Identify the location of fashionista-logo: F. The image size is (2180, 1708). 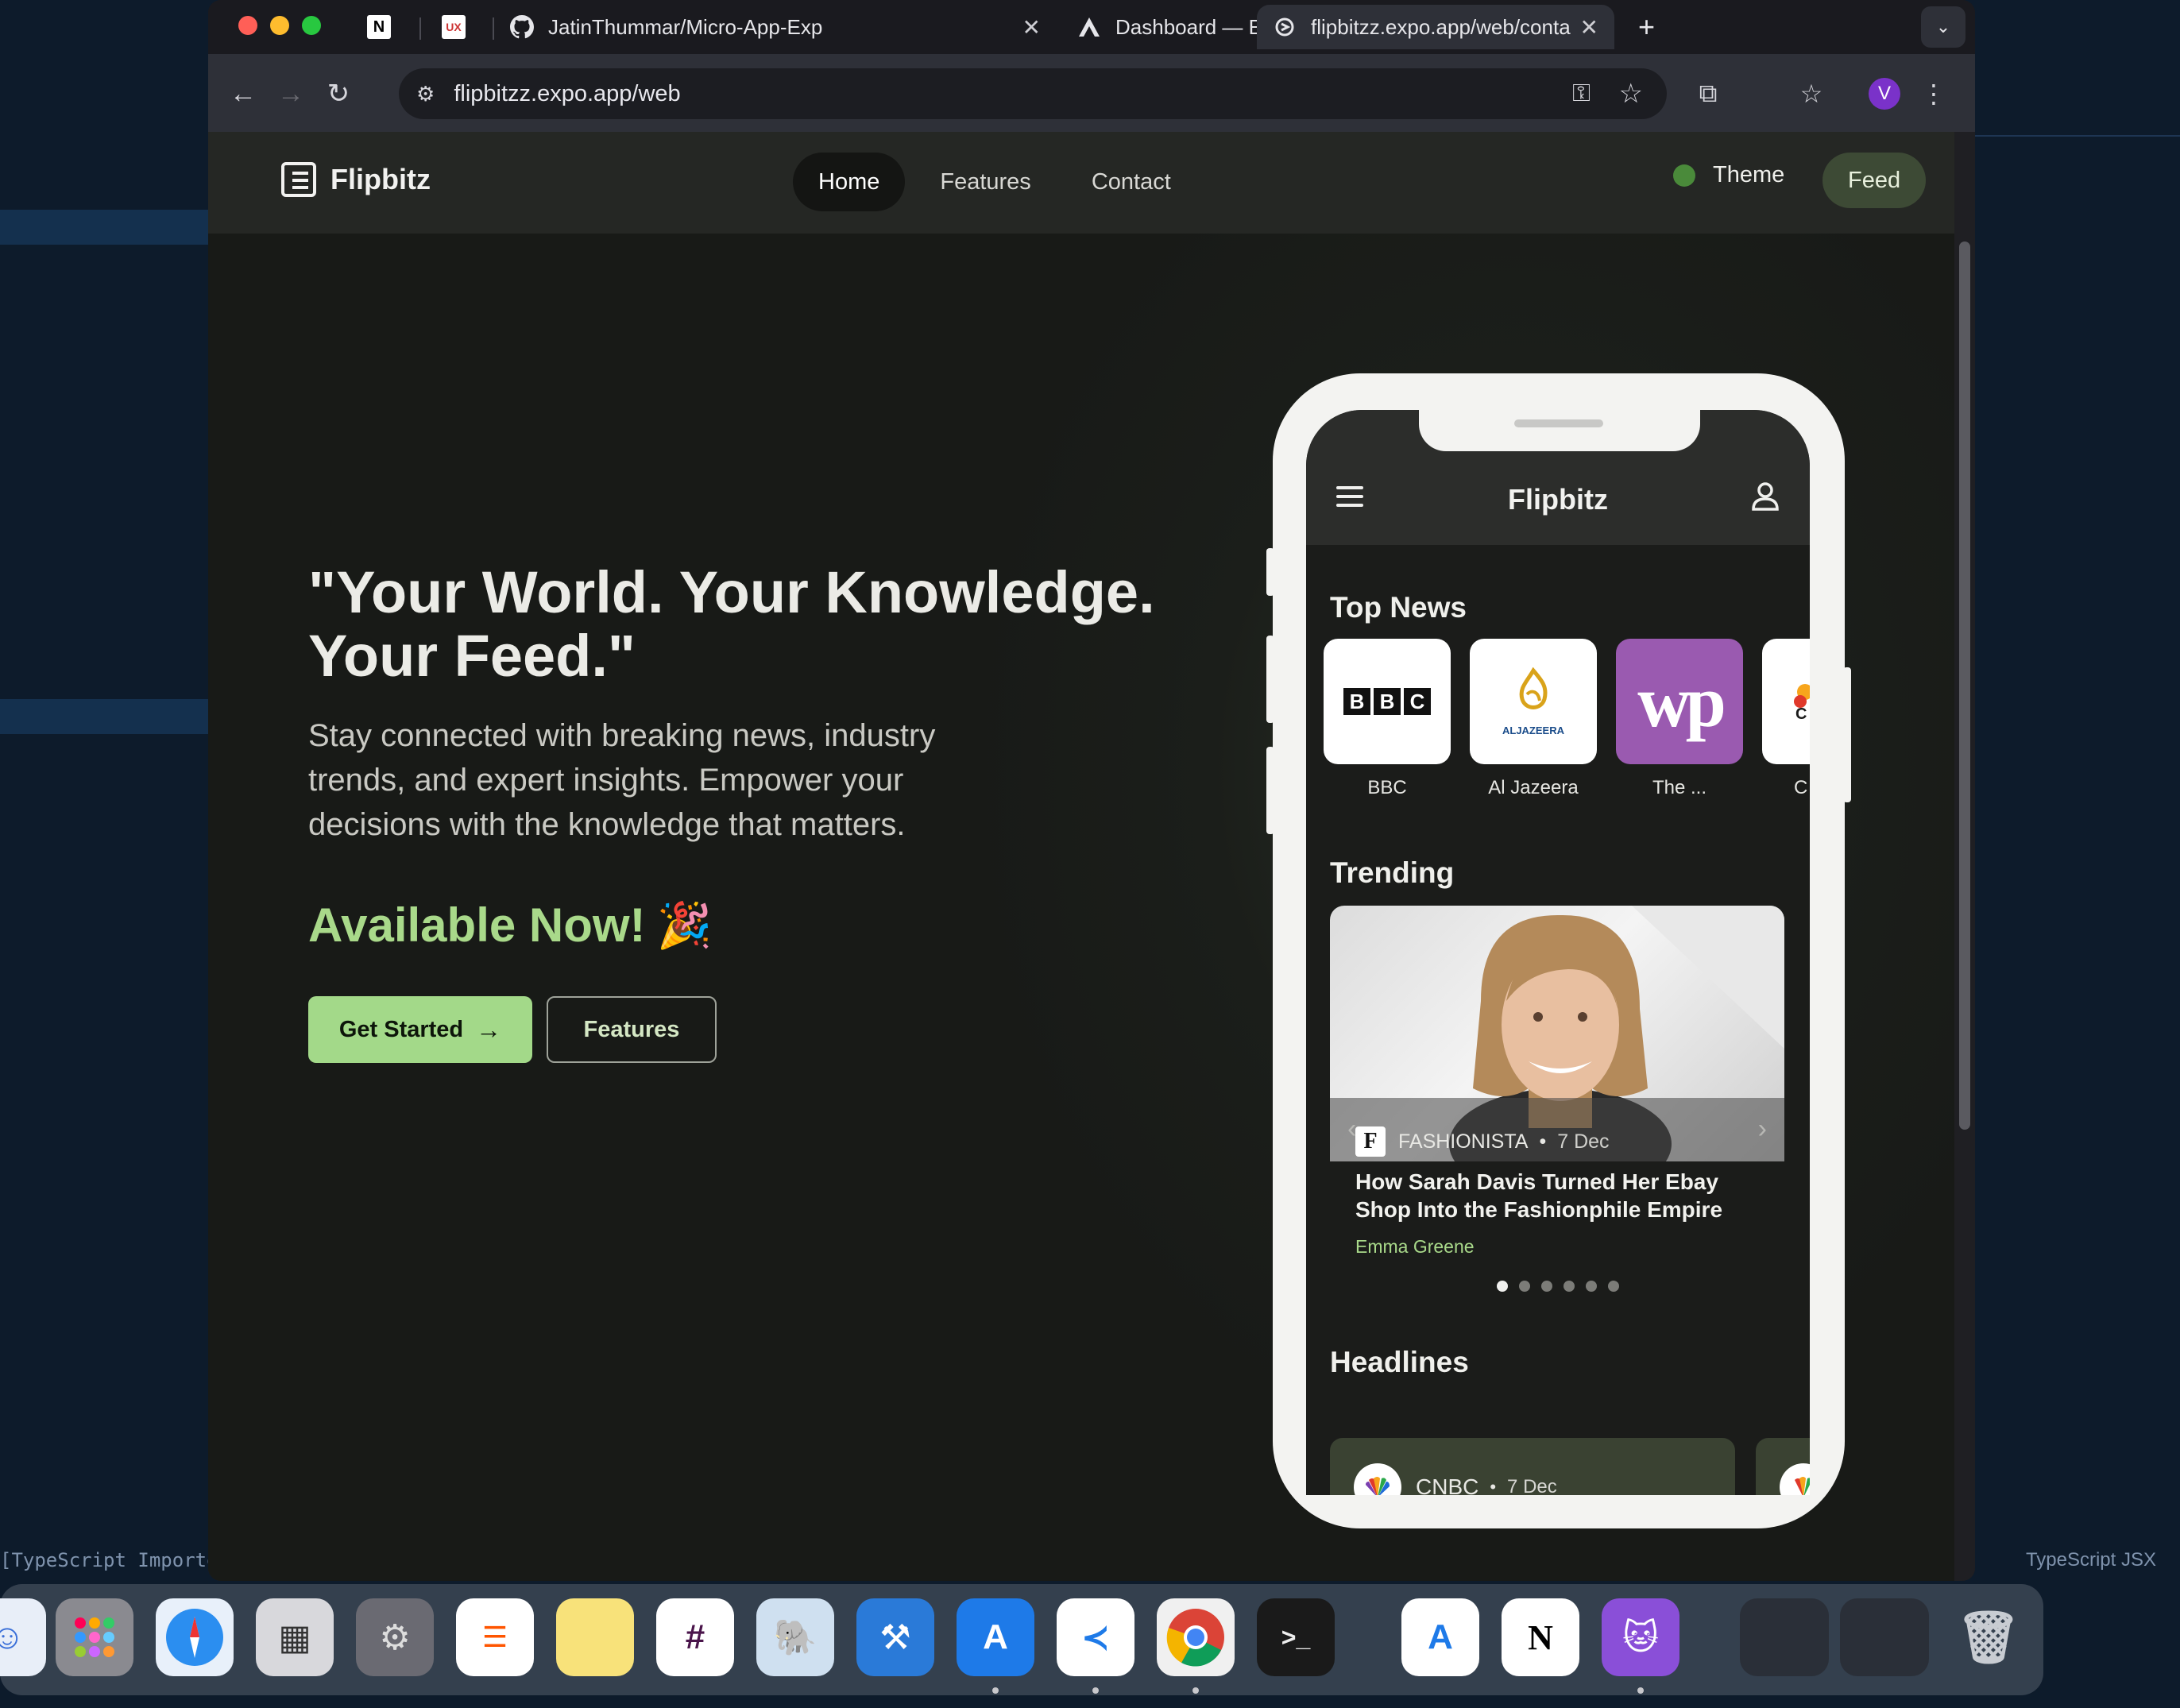
(1370, 1141).